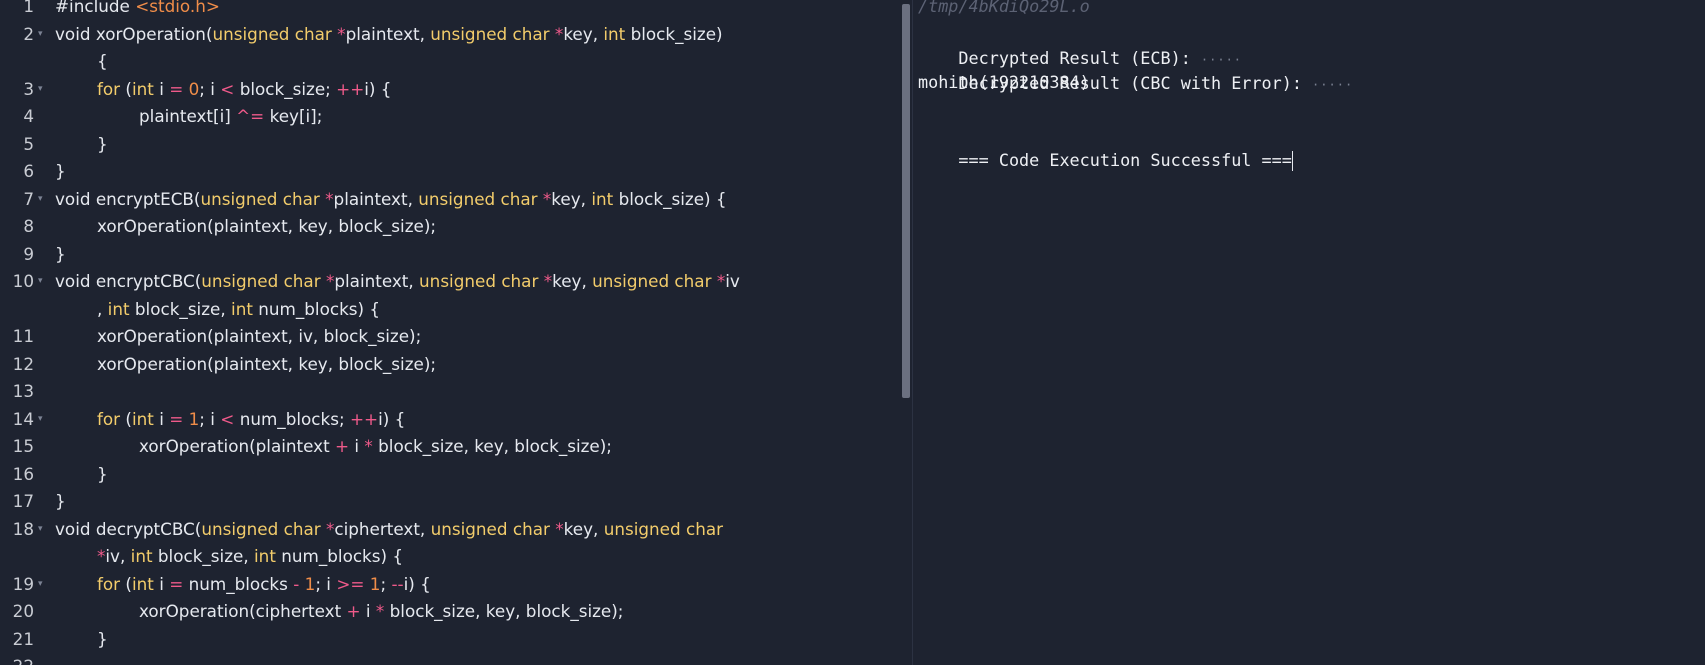 The image size is (1705, 665). I want to click on output-author-line: mohith(192210384), so click(1004, 82).